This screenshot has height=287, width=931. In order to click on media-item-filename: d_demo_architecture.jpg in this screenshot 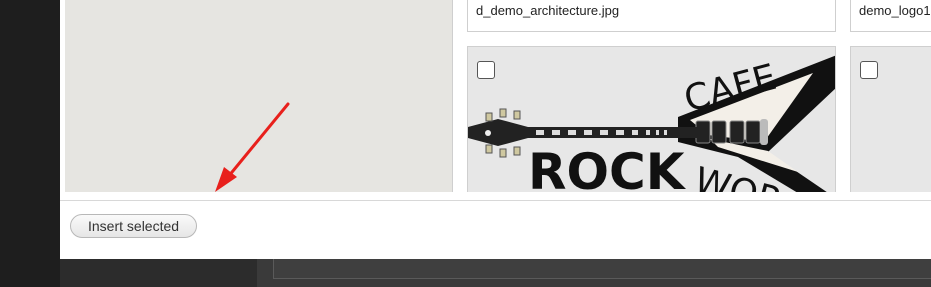, I will do `click(548, 10)`.